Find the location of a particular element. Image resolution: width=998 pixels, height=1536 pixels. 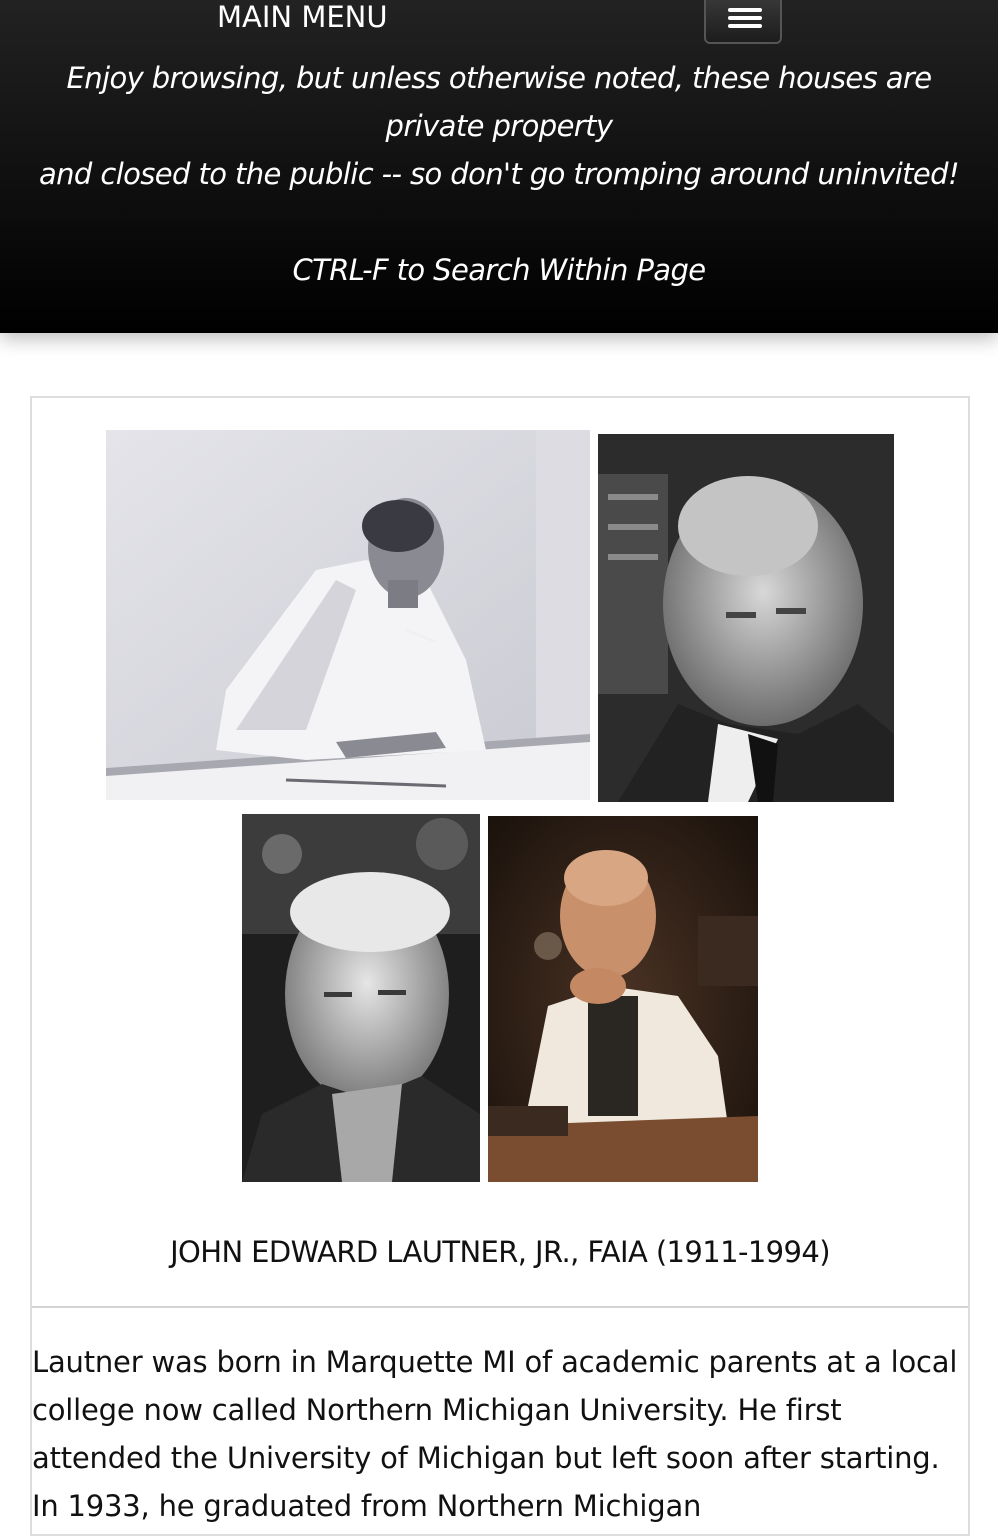

notice-spacer is located at coordinates (499, 222).